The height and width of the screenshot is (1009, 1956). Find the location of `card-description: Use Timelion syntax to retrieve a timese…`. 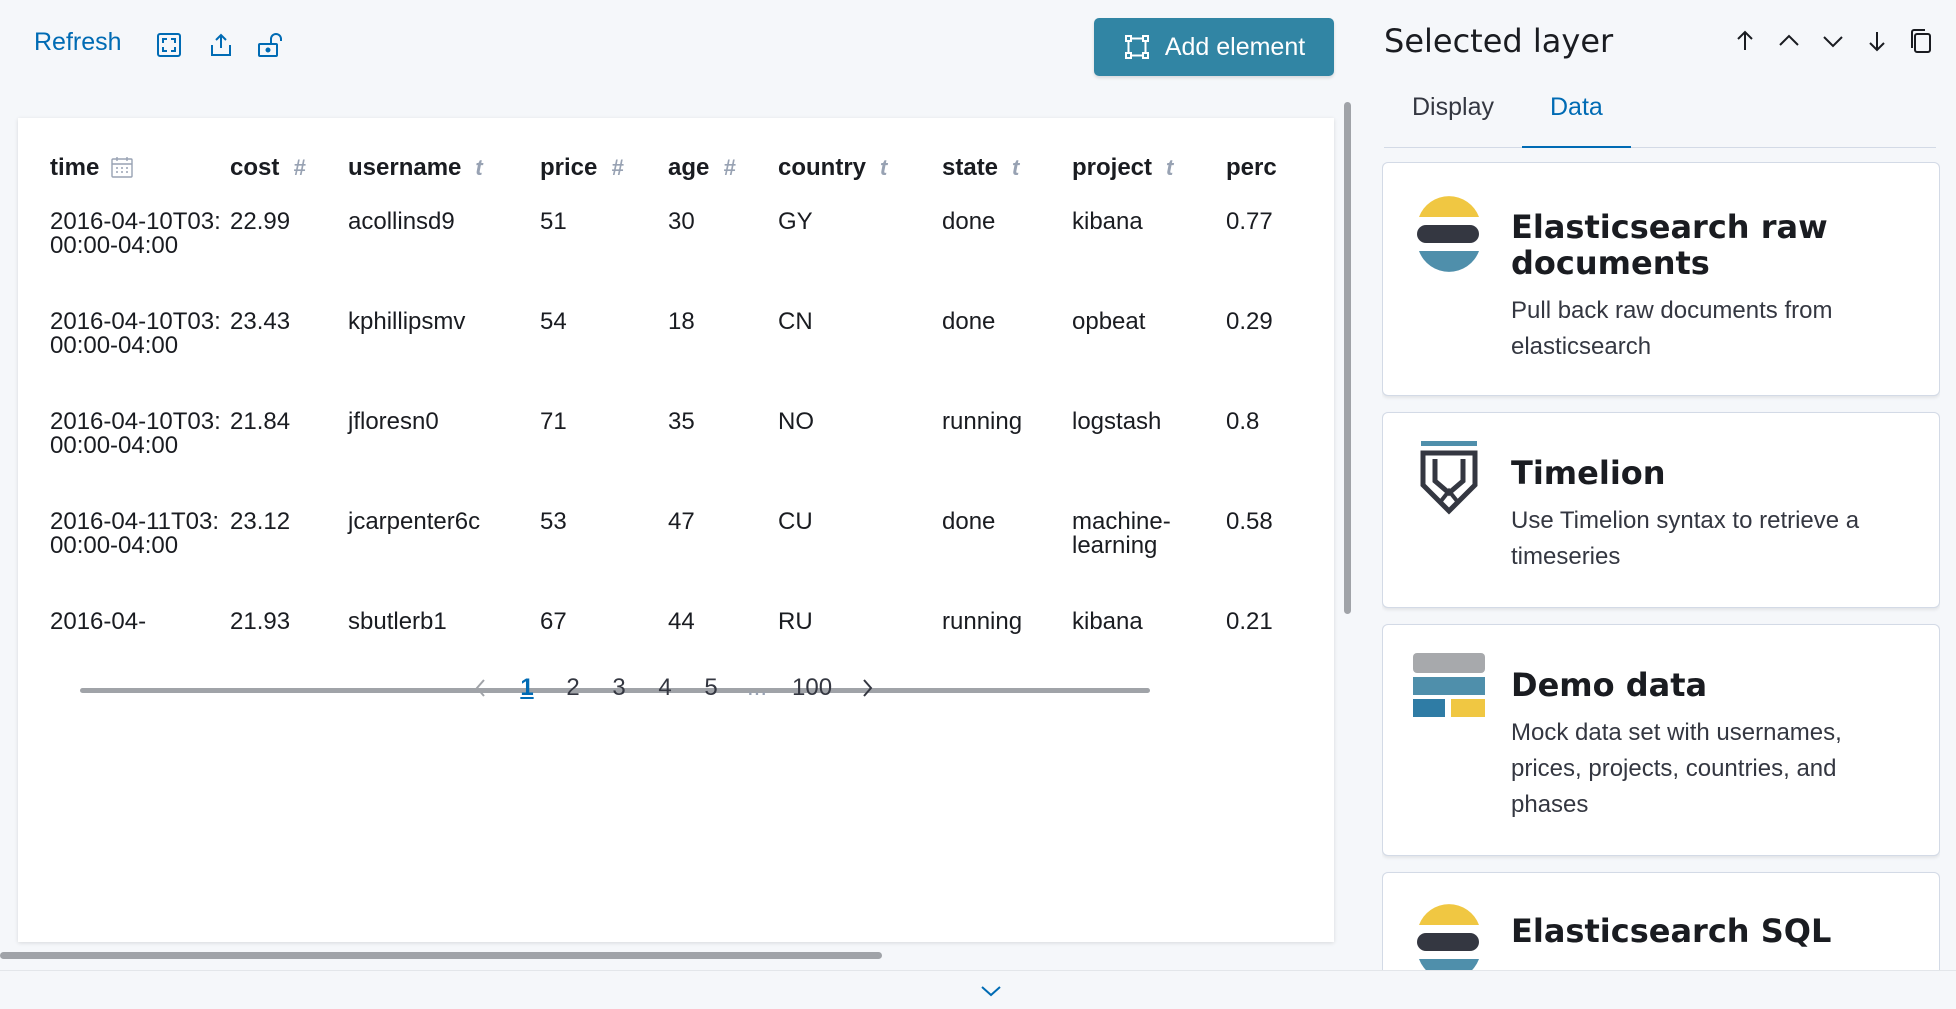

card-description: Use Timelion syntax to retrieve a timese… is located at coordinates (1685, 538).